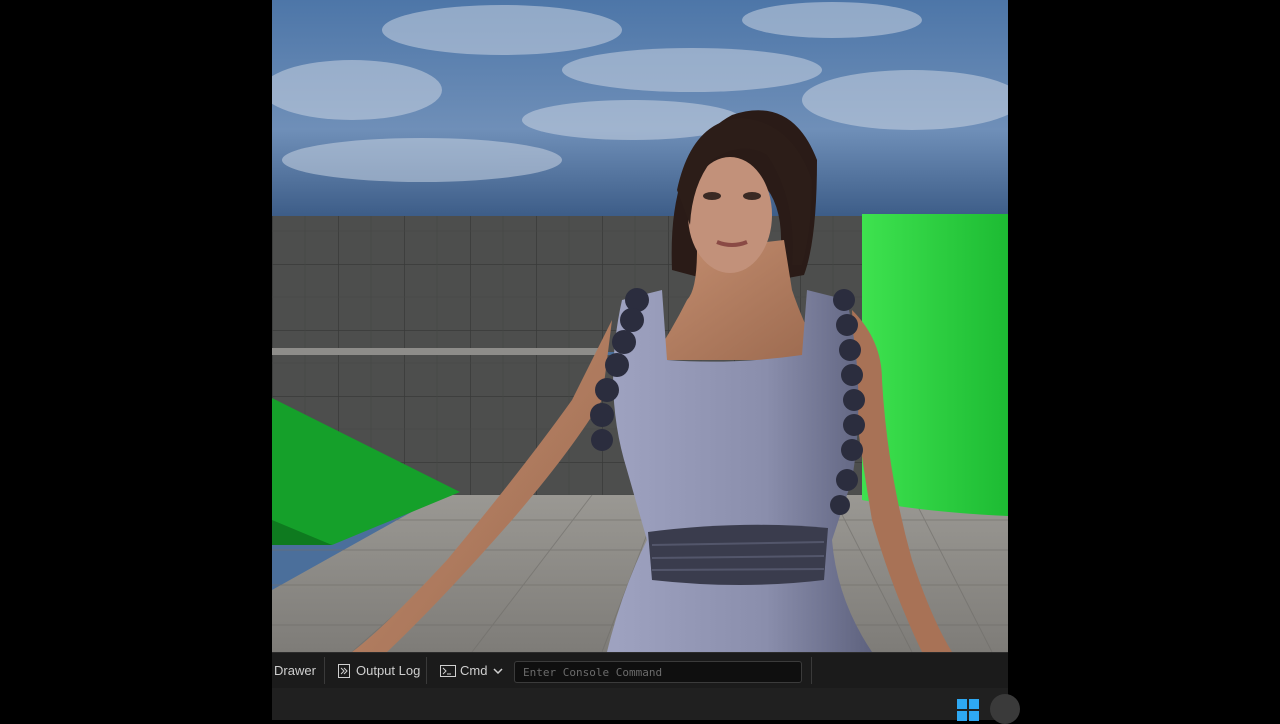 The height and width of the screenshot is (724, 1280). Describe the element at coordinates (968, 710) in the screenshot. I see `windows-logo-icon` at that location.